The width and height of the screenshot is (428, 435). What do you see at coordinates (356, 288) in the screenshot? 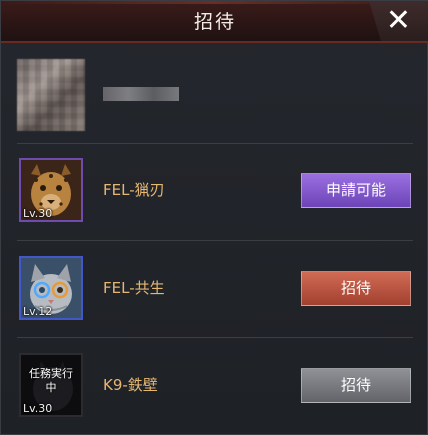
I see `invite-button: 招待` at bounding box center [356, 288].